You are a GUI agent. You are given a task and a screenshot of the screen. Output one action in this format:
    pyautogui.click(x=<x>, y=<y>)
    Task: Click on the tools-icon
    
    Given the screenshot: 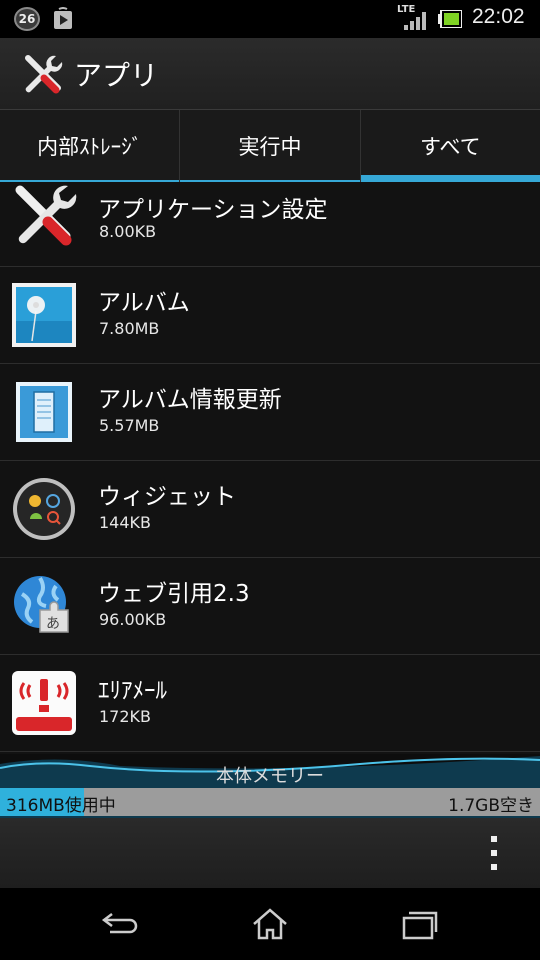 What is the action you would take?
    pyautogui.click(x=42, y=74)
    